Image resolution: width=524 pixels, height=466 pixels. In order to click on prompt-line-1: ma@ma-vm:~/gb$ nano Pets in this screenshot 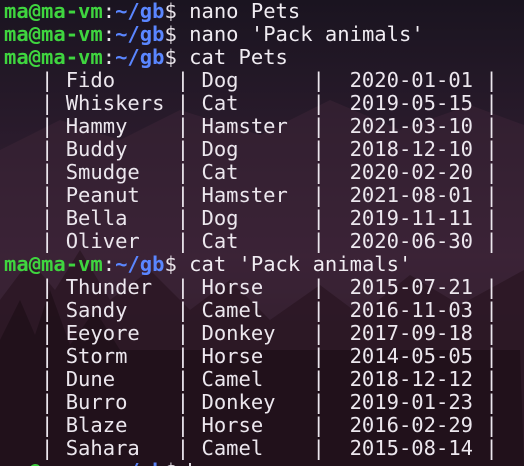, I will do `click(251, 11)`.